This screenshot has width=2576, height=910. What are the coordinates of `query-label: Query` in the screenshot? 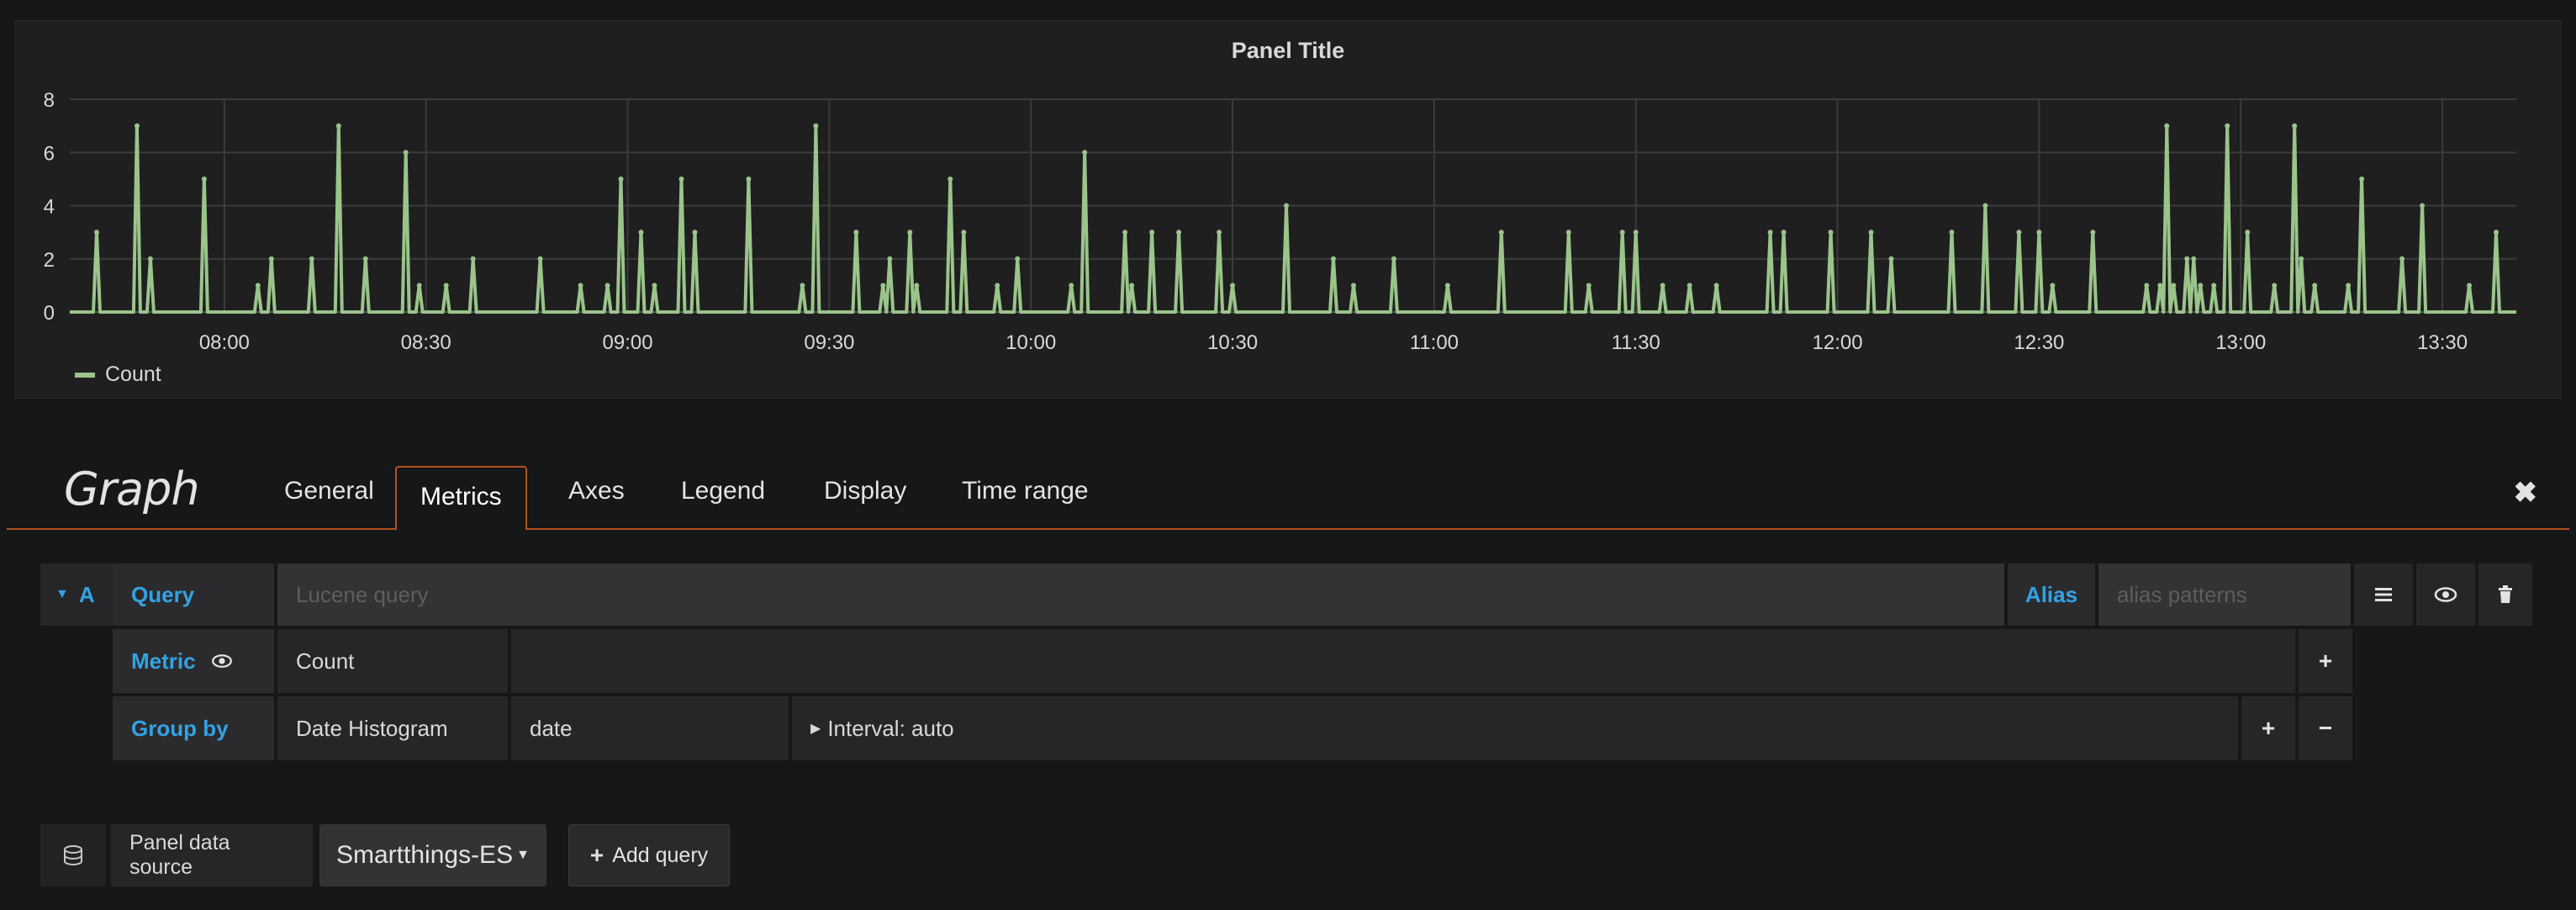 It's located at (193, 594).